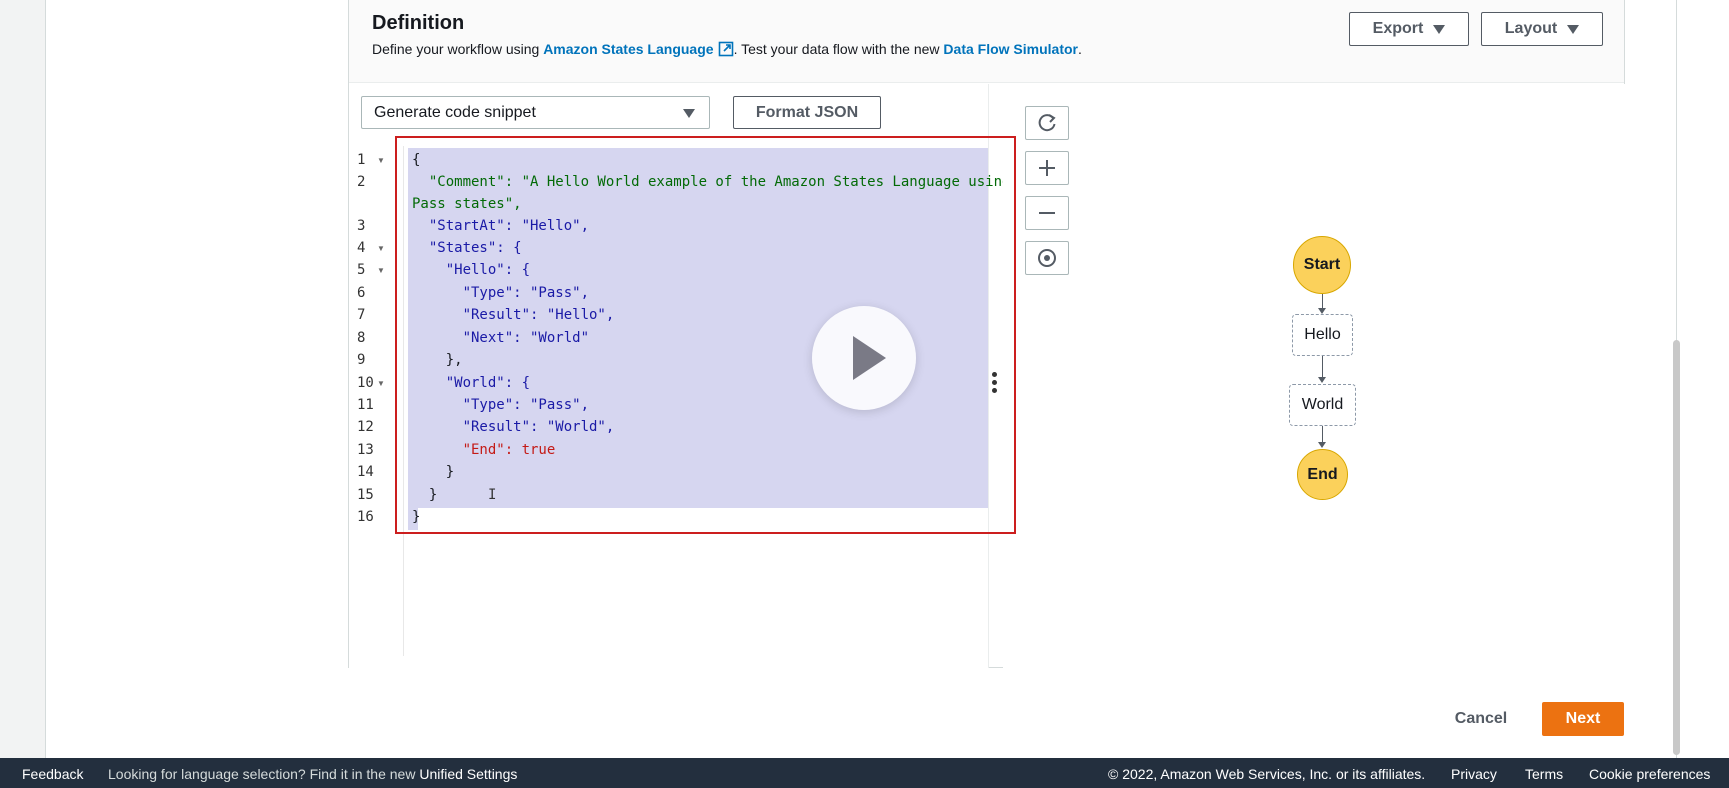 Image resolution: width=1729 pixels, height=788 pixels. I want to click on external-link-icon, so click(726, 49).